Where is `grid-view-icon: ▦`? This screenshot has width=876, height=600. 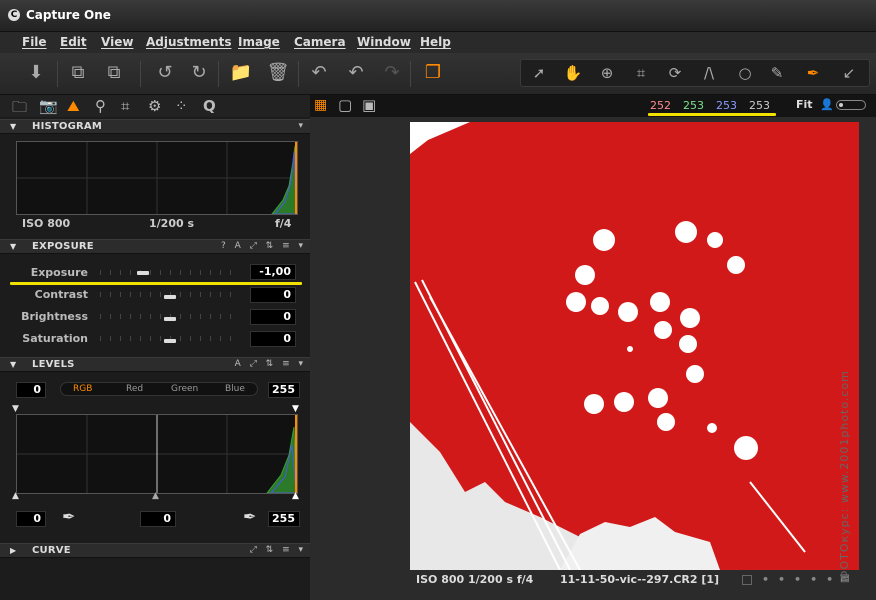 grid-view-icon: ▦ is located at coordinates (320, 105).